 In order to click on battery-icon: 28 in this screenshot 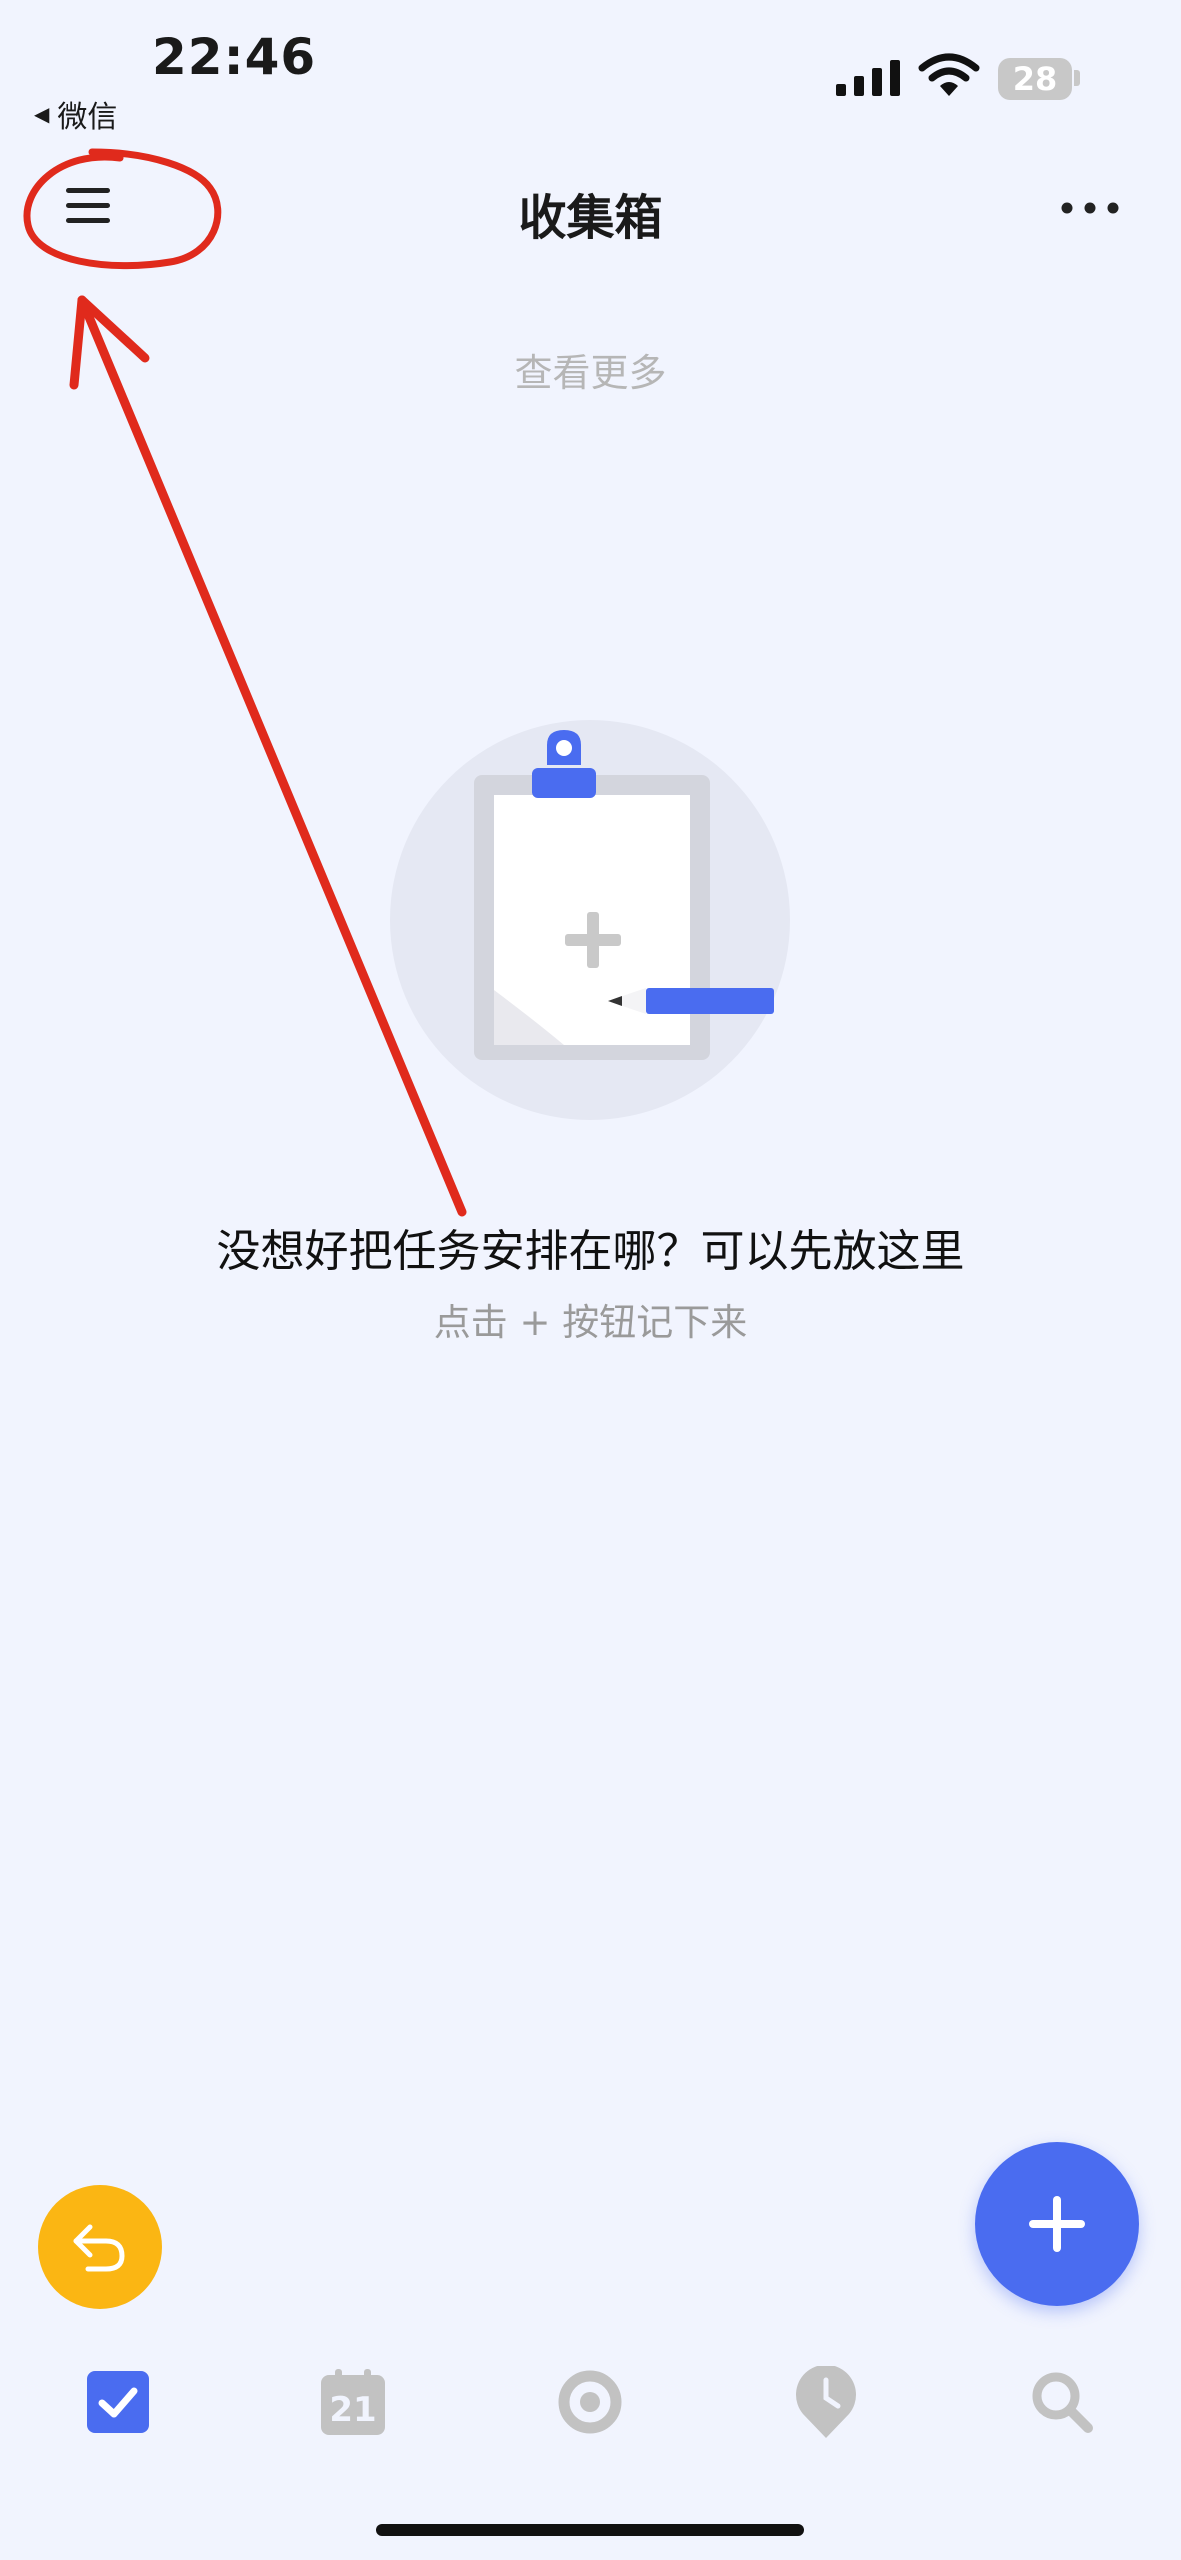, I will do `click(1035, 79)`.